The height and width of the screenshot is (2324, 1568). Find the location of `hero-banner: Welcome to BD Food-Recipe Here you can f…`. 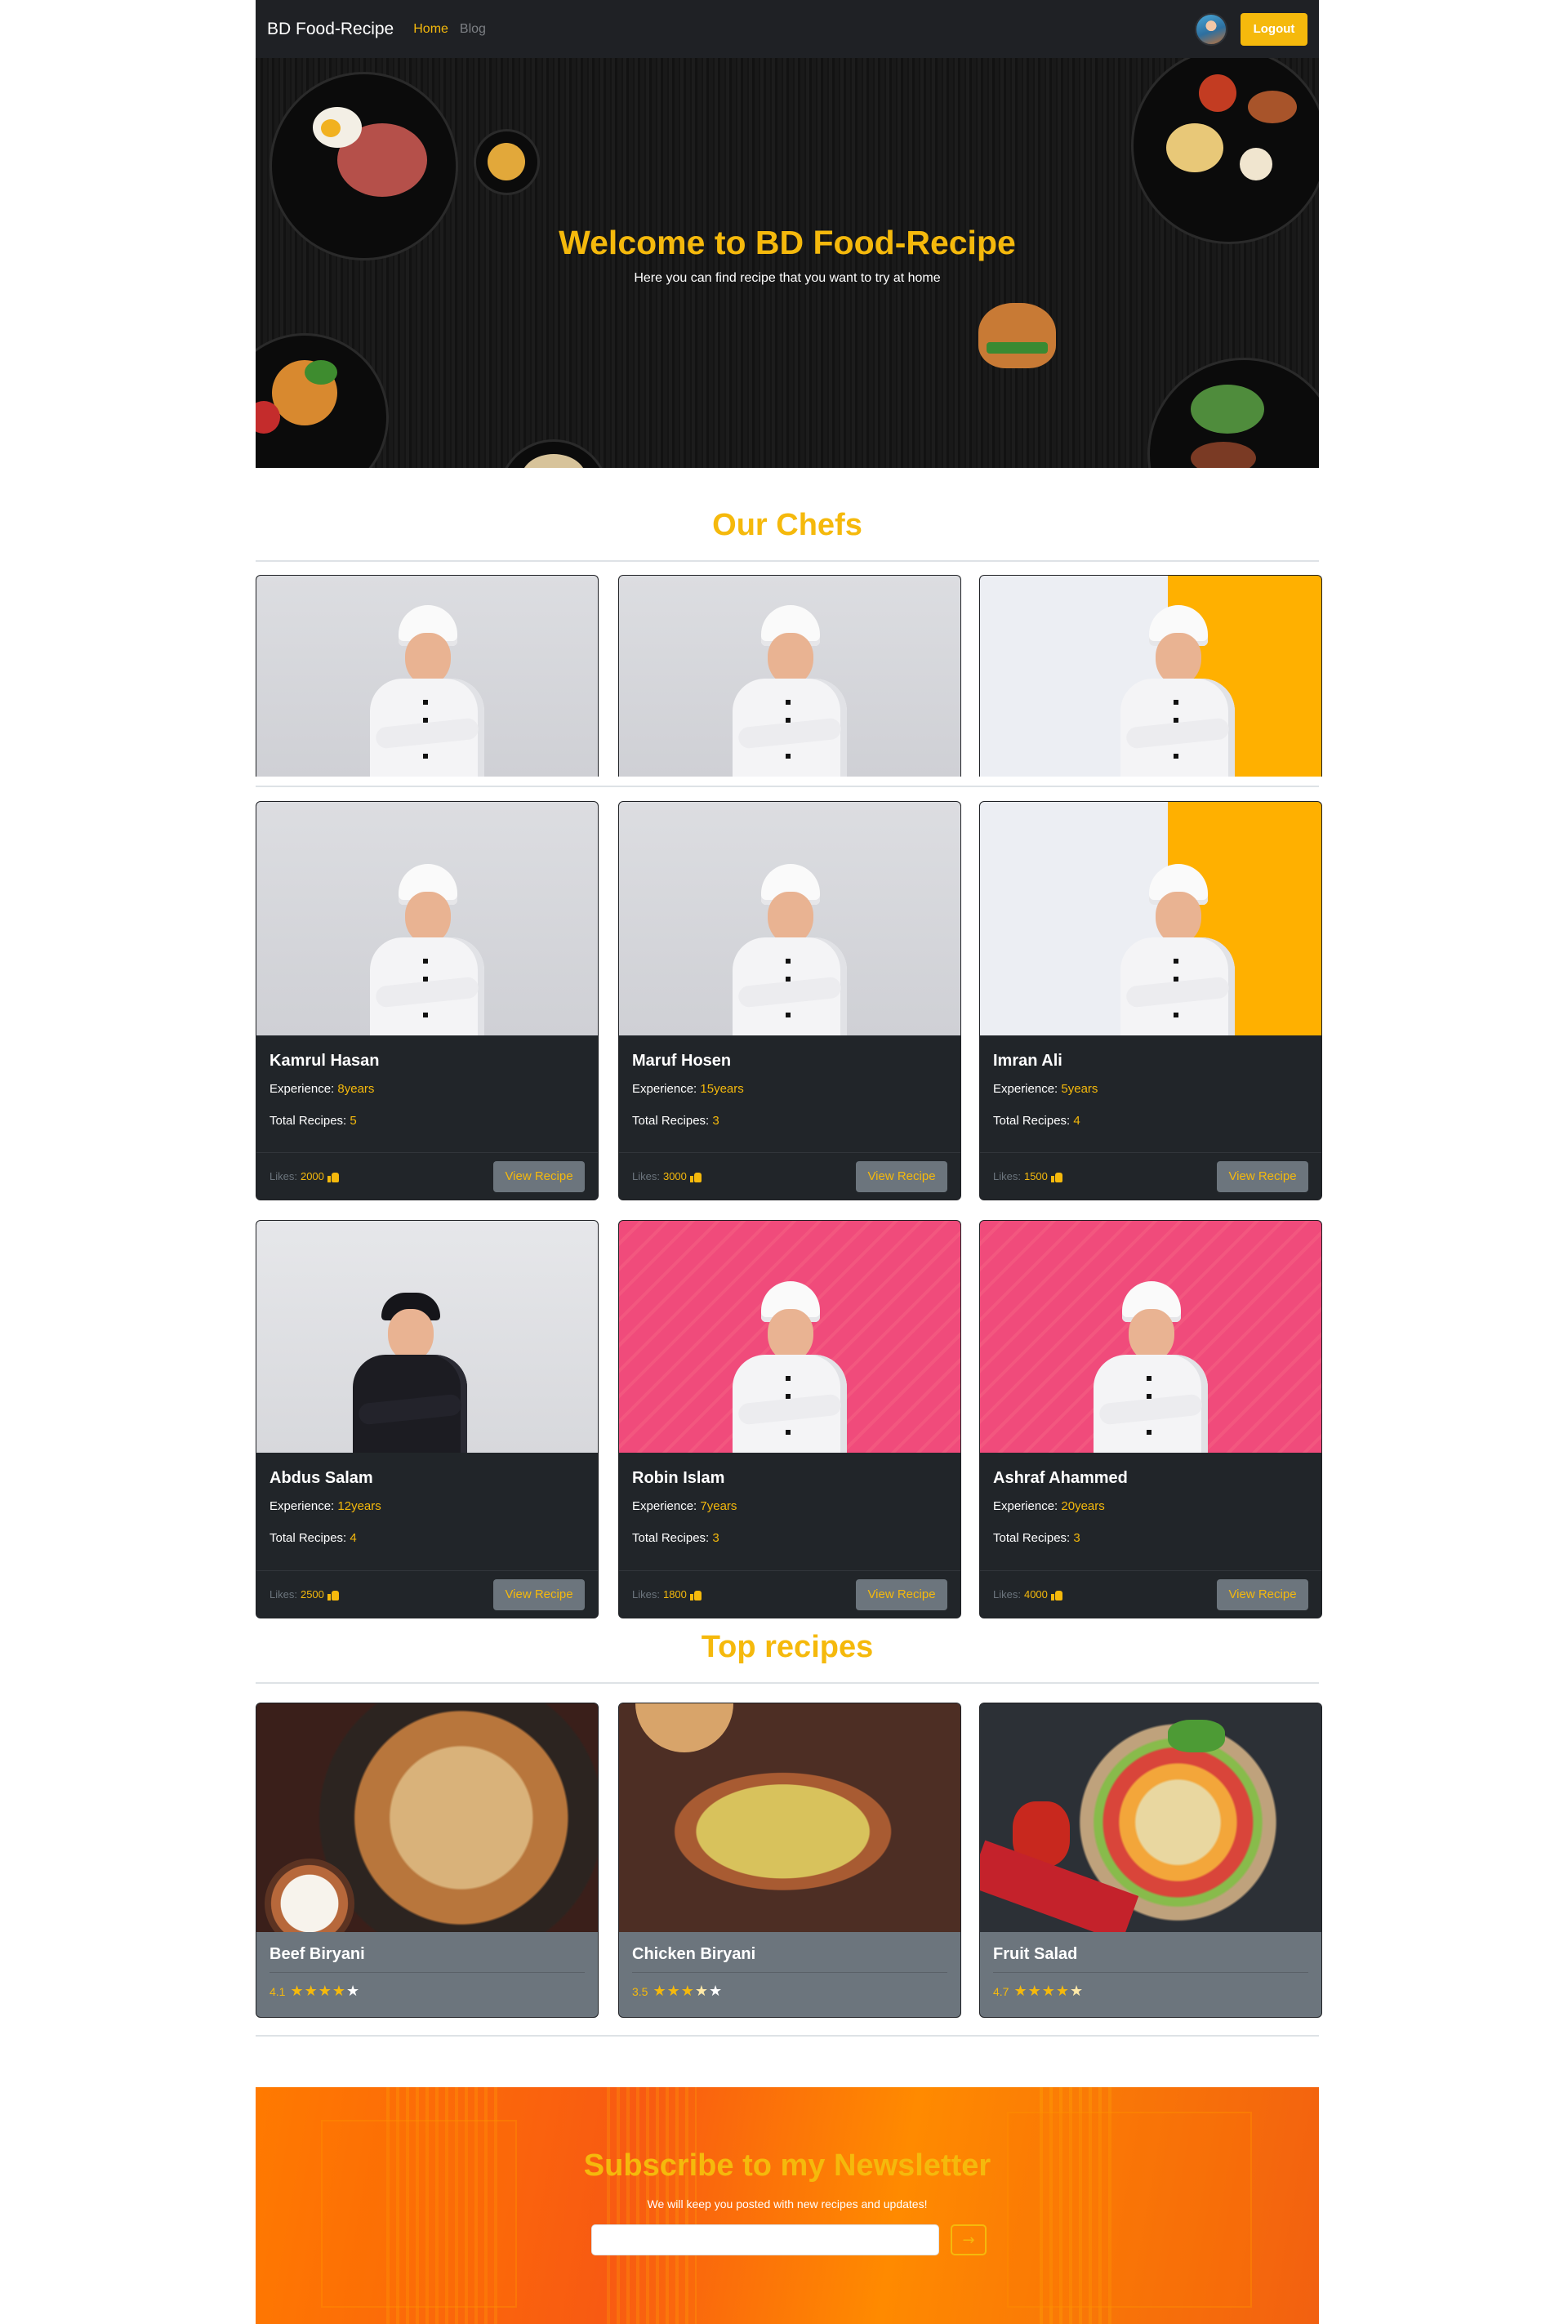

hero-banner: Welcome to BD Food-Recipe Here you can f… is located at coordinates (787, 263).